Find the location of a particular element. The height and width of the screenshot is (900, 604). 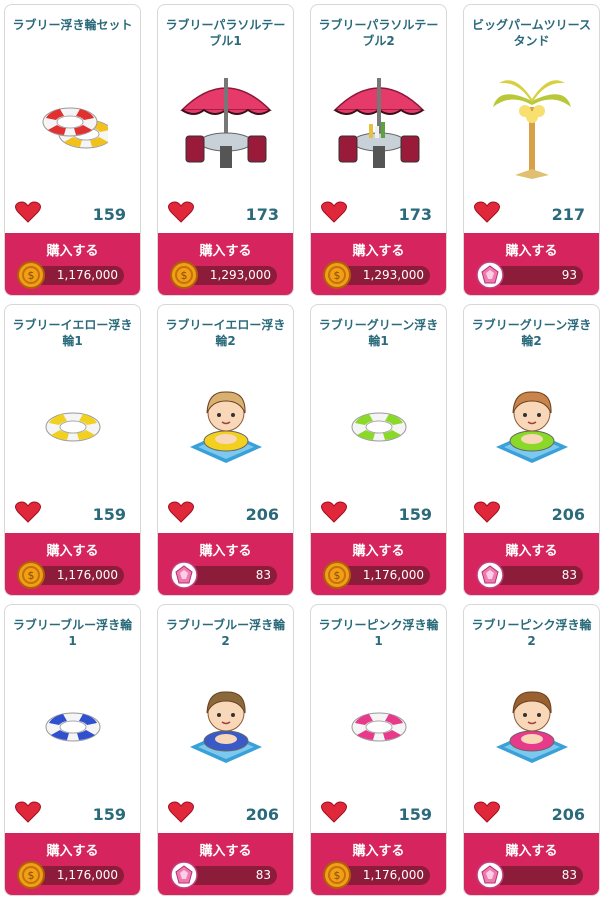

item-thumbnail-ring-yellow is located at coordinates (72, 425).